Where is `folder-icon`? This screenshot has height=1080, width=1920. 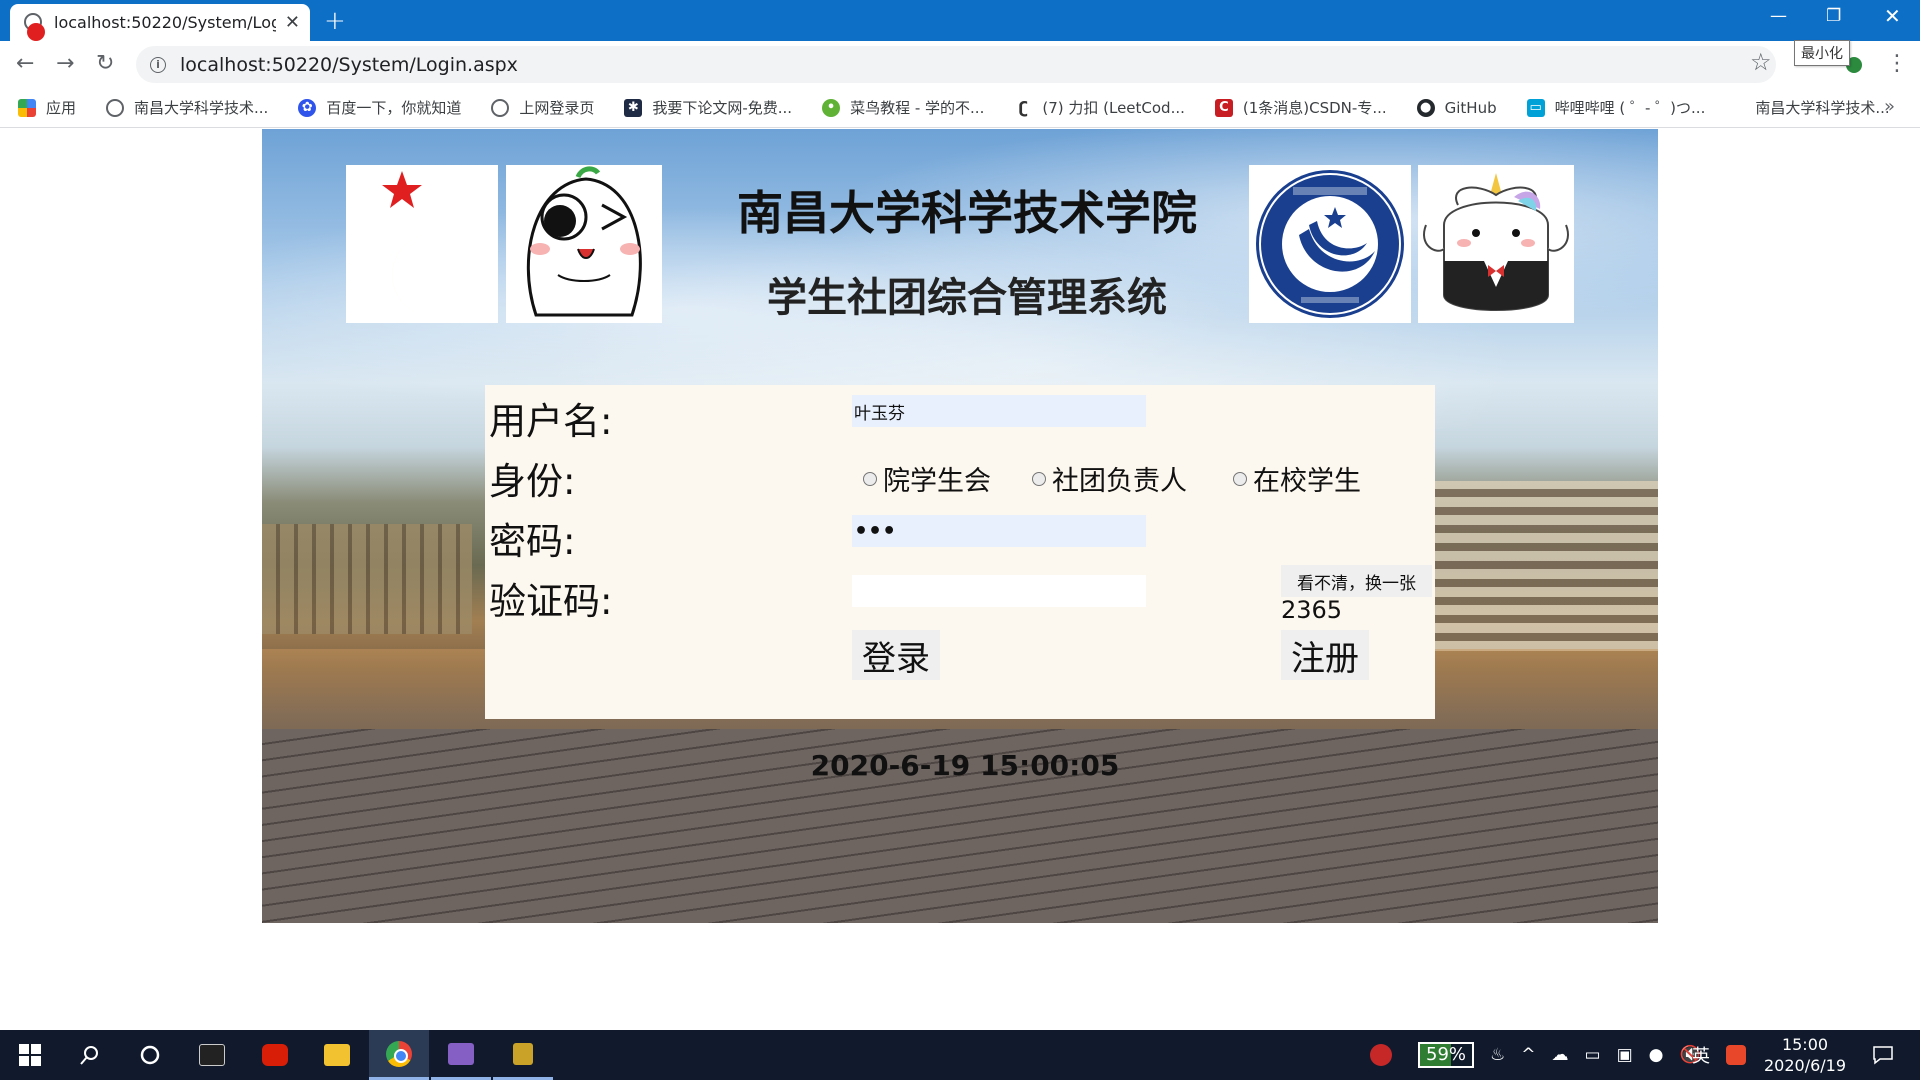 folder-icon is located at coordinates (337, 1055).